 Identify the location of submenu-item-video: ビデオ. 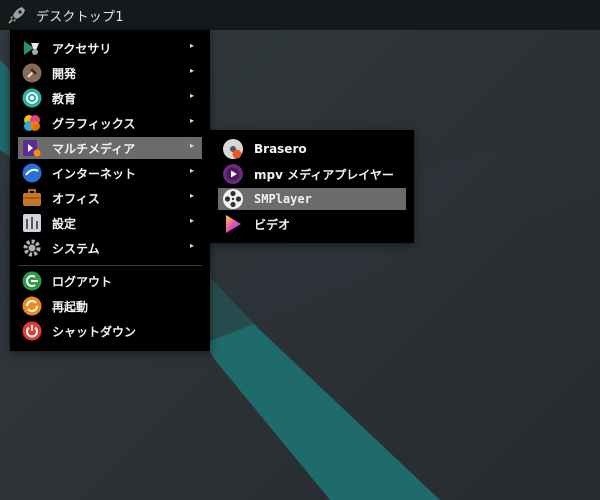
(312, 224).